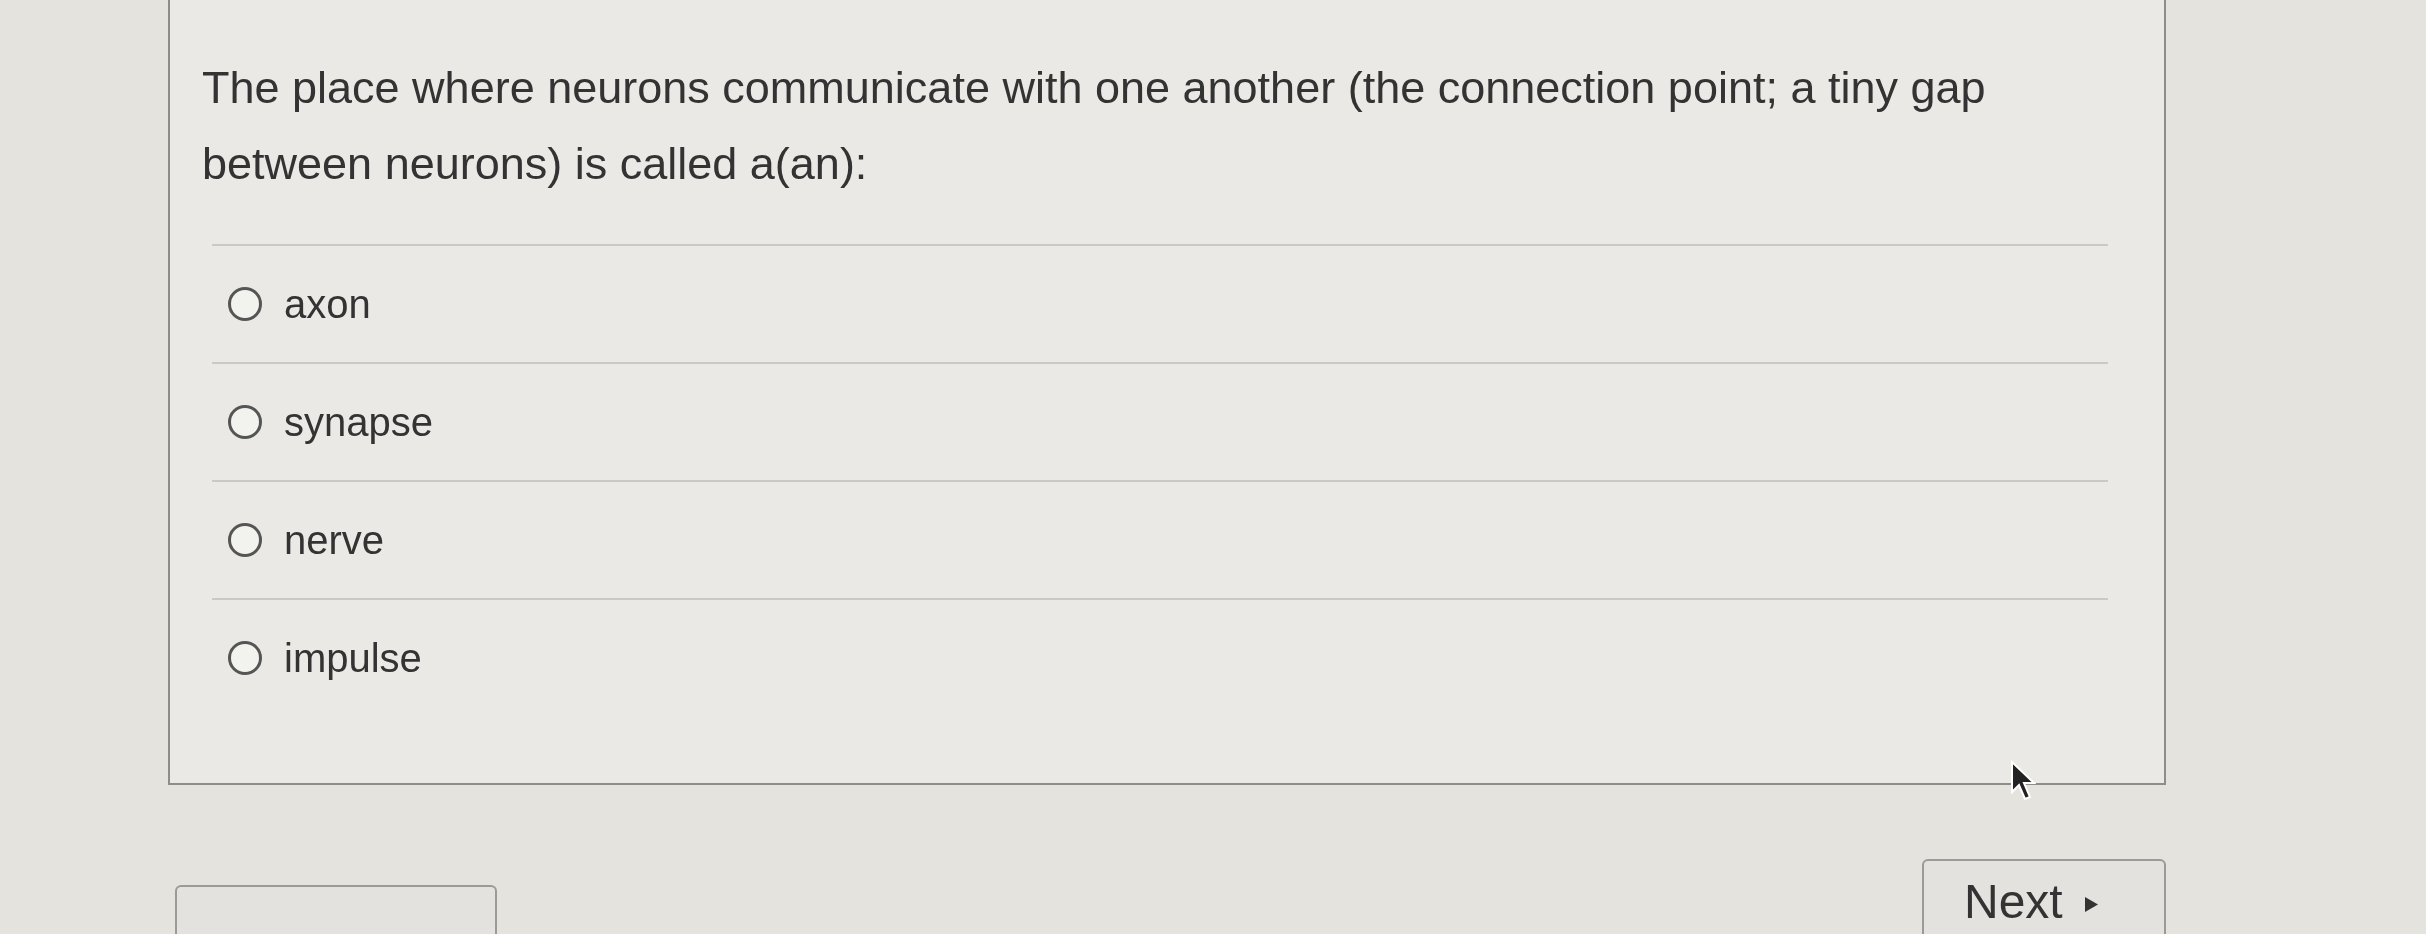  What do you see at coordinates (2044, 896) in the screenshot?
I see `next-button: Next` at bounding box center [2044, 896].